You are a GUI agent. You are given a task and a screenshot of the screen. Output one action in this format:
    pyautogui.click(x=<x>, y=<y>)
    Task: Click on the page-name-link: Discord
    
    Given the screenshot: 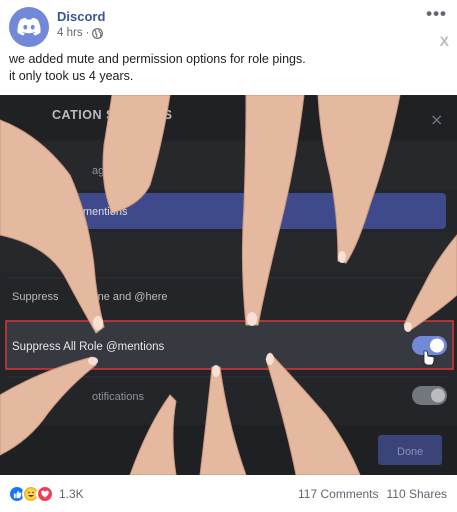 What is the action you would take?
    pyautogui.click(x=81, y=16)
    